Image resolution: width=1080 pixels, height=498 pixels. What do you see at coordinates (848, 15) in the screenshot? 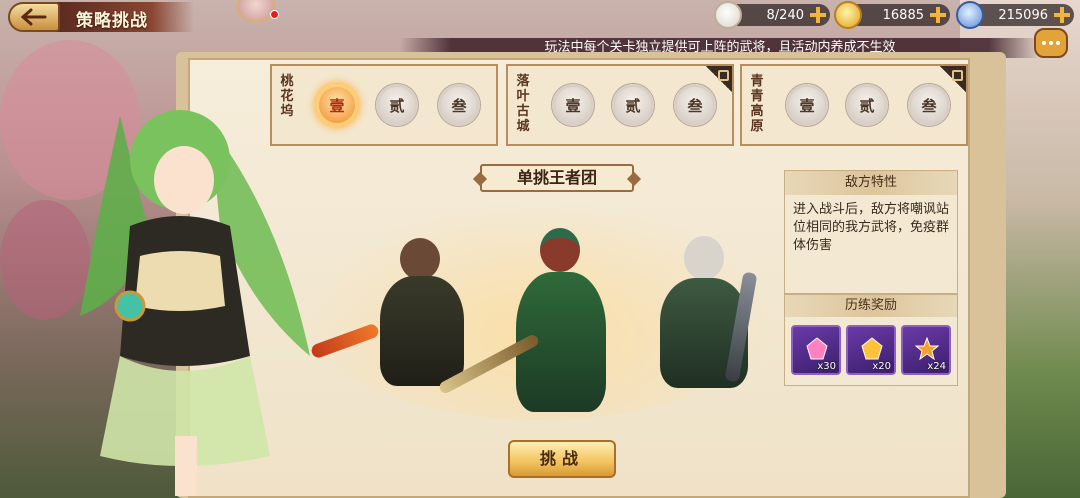
I see `gold-ingot-icon` at bounding box center [848, 15].